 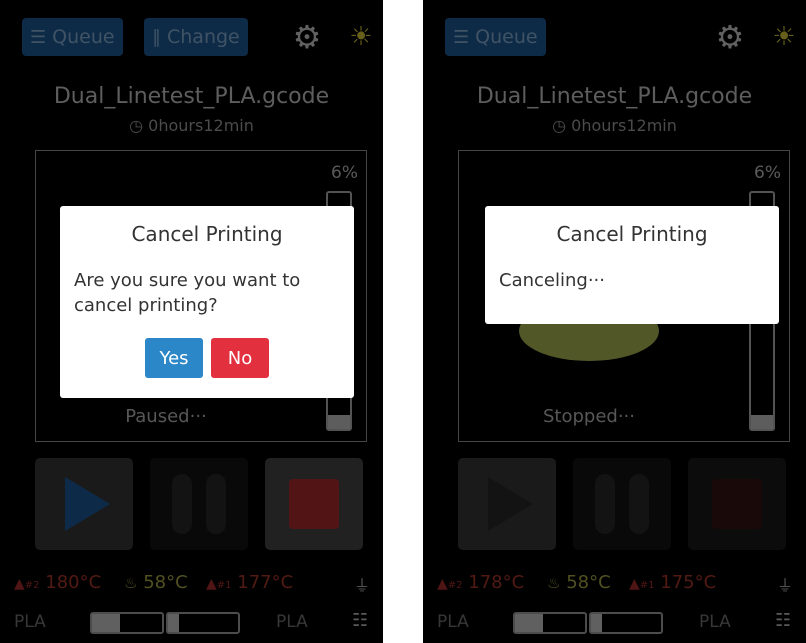 What do you see at coordinates (174, 358) in the screenshot?
I see `yes-button: Yes` at bounding box center [174, 358].